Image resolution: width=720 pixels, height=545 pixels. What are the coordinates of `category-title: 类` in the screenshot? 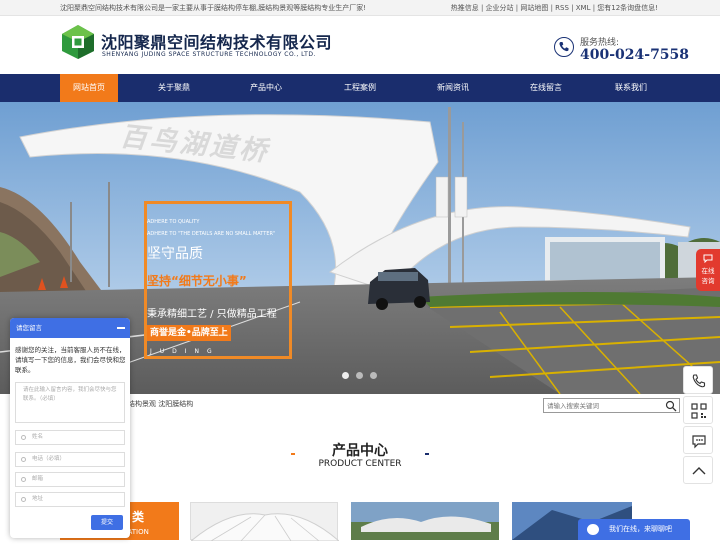 It's located at (138, 517).